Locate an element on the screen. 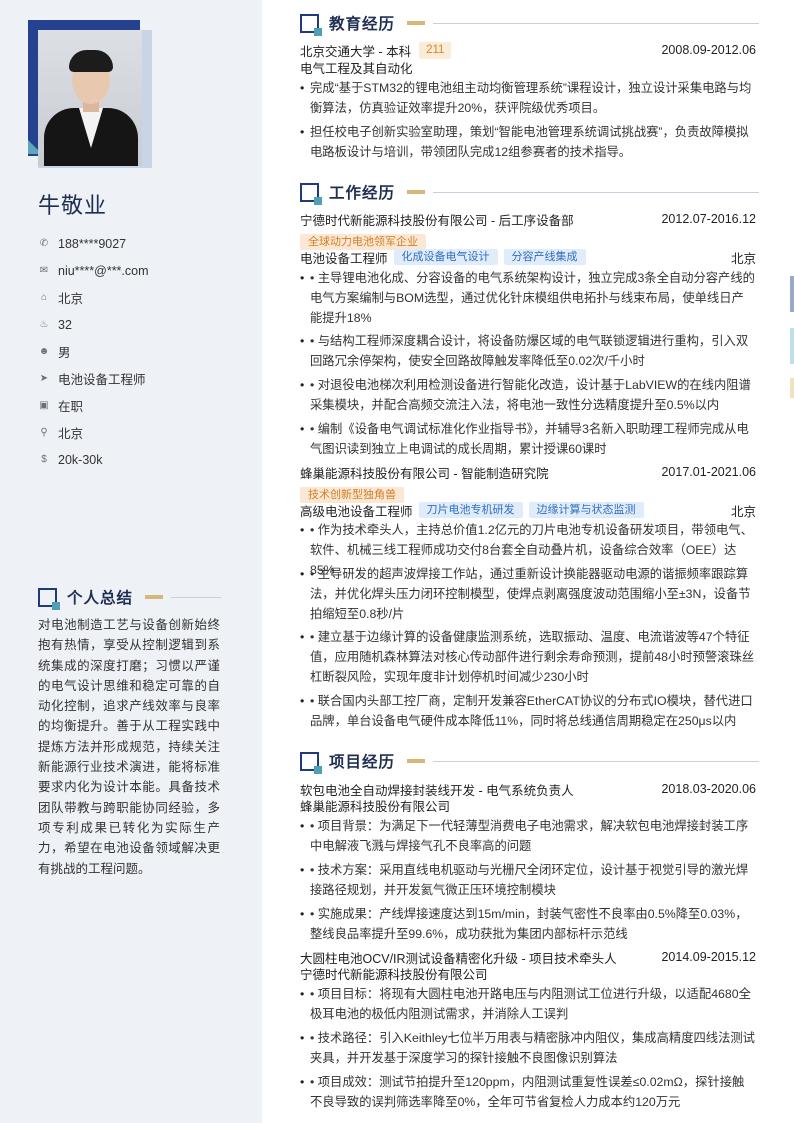  gender-icon: ☻ is located at coordinates (44, 351).